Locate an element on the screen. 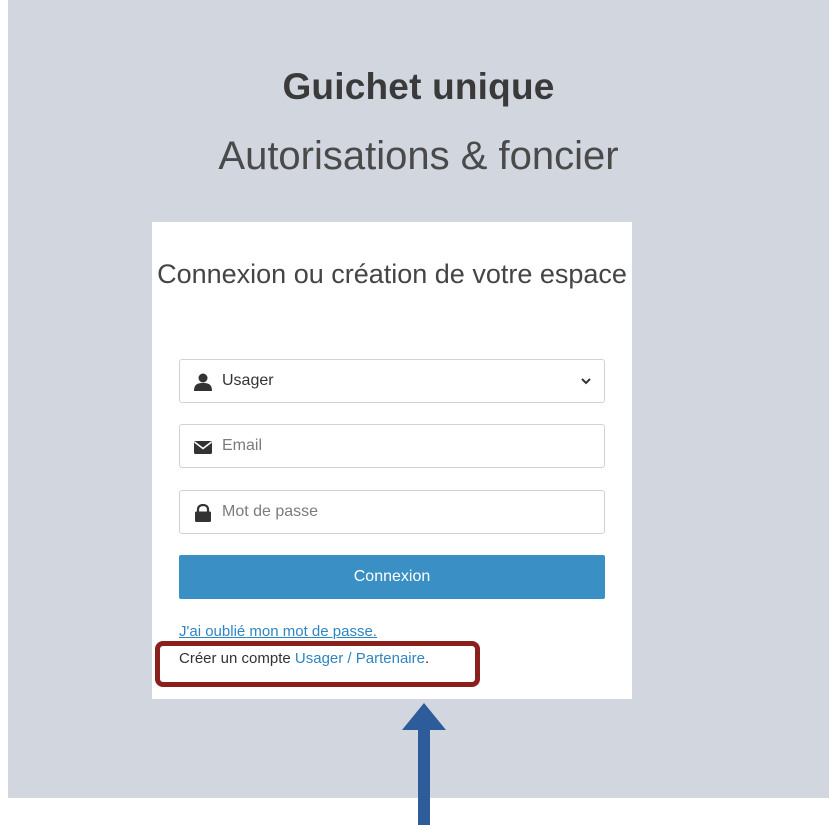 This screenshot has width=829, height=825. email-field: Email is located at coordinates (392, 446).